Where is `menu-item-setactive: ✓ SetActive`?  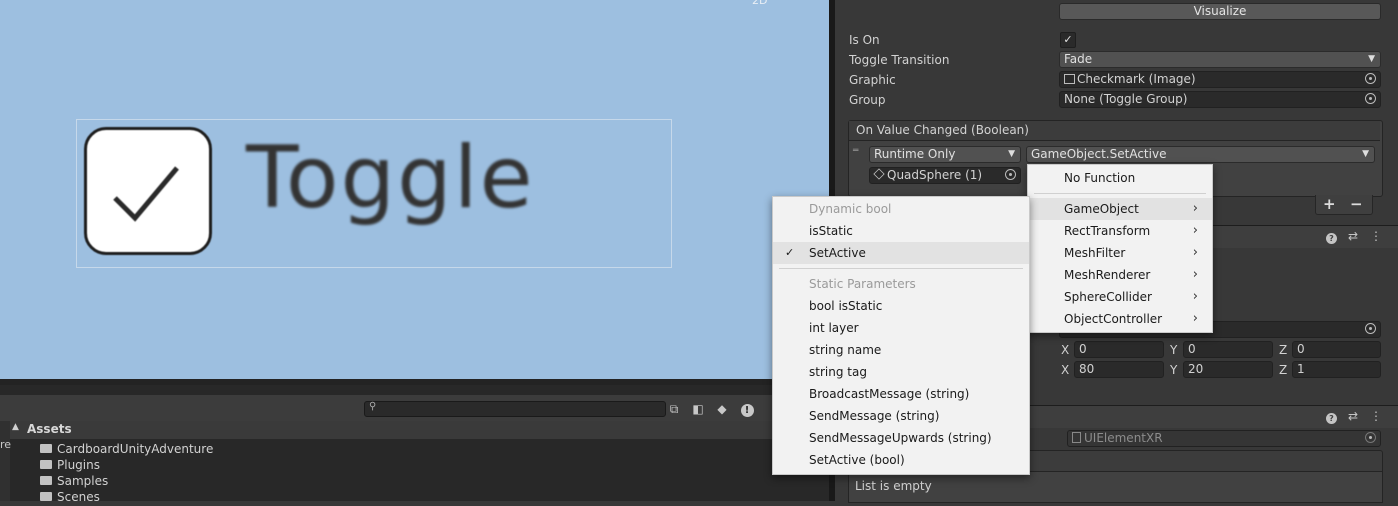
menu-item-setactive: ✓ SetActive is located at coordinates (901, 253).